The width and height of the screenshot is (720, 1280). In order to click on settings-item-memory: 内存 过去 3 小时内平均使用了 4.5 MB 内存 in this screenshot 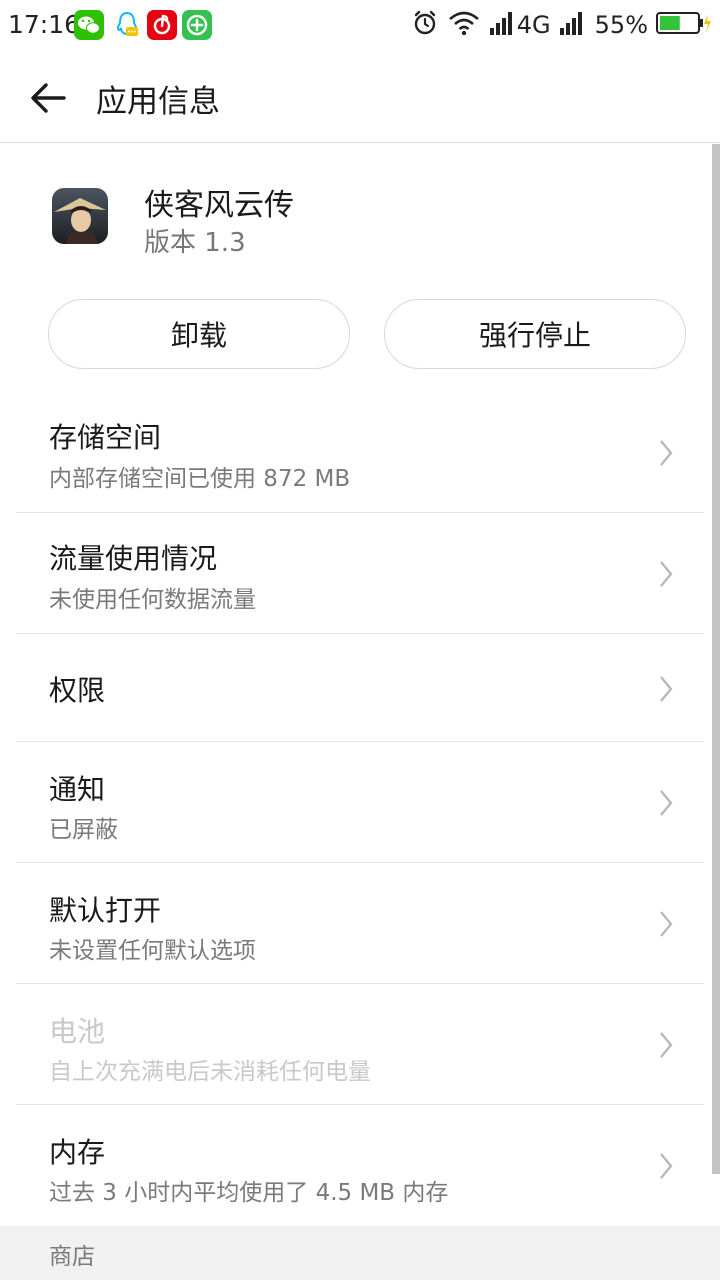, I will do `click(360, 1165)`.